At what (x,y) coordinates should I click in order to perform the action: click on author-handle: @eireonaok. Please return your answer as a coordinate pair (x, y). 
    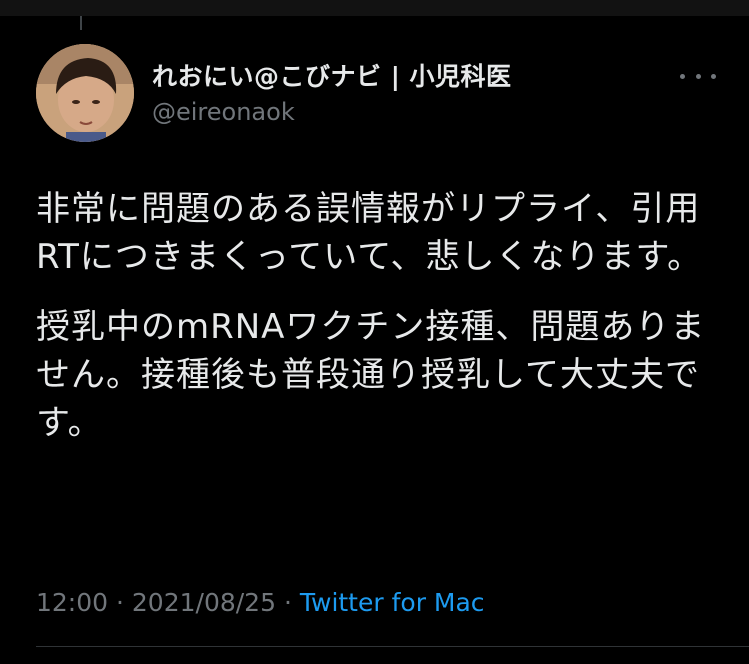
    Looking at the image, I should click on (223, 112).